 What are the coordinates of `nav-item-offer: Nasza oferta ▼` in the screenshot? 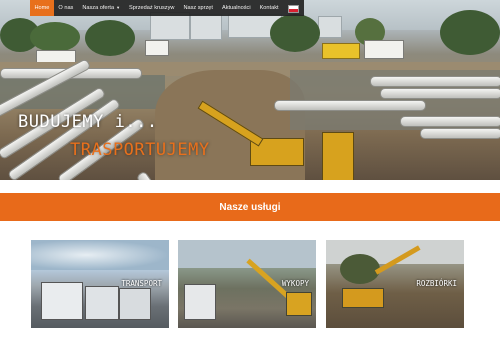 It's located at (101, 8).